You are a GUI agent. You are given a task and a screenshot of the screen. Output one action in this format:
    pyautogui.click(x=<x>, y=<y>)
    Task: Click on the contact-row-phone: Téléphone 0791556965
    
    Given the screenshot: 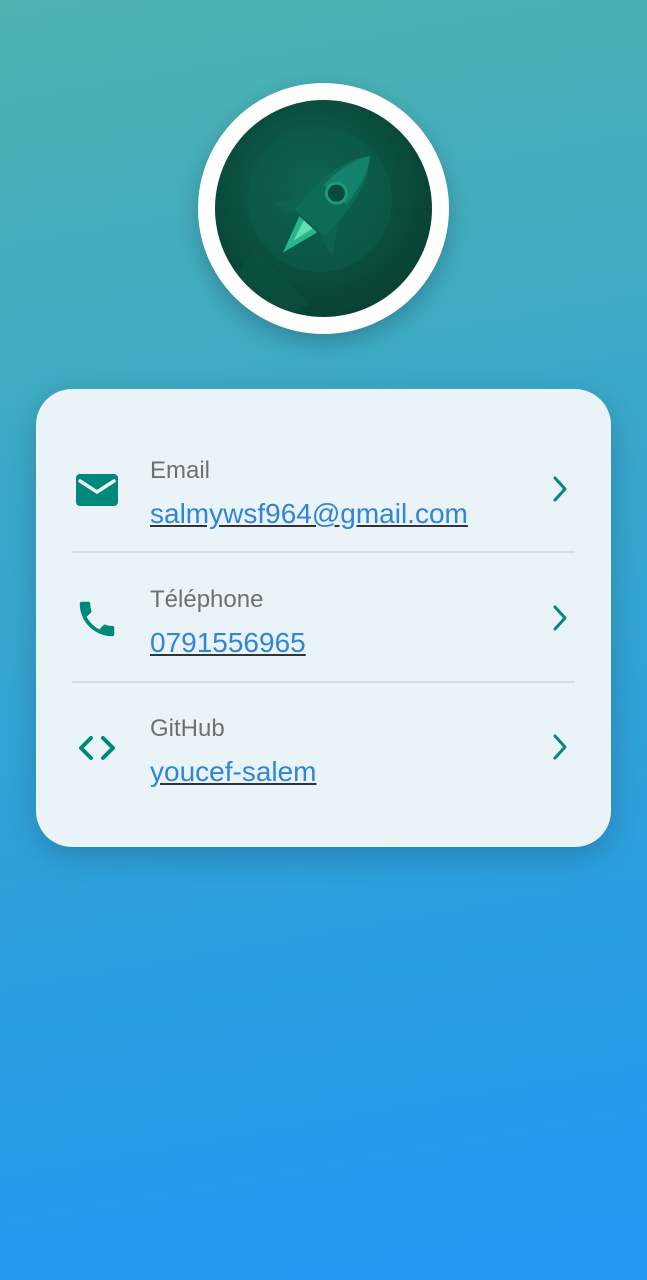 What is the action you would take?
    pyautogui.click(x=323, y=618)
    